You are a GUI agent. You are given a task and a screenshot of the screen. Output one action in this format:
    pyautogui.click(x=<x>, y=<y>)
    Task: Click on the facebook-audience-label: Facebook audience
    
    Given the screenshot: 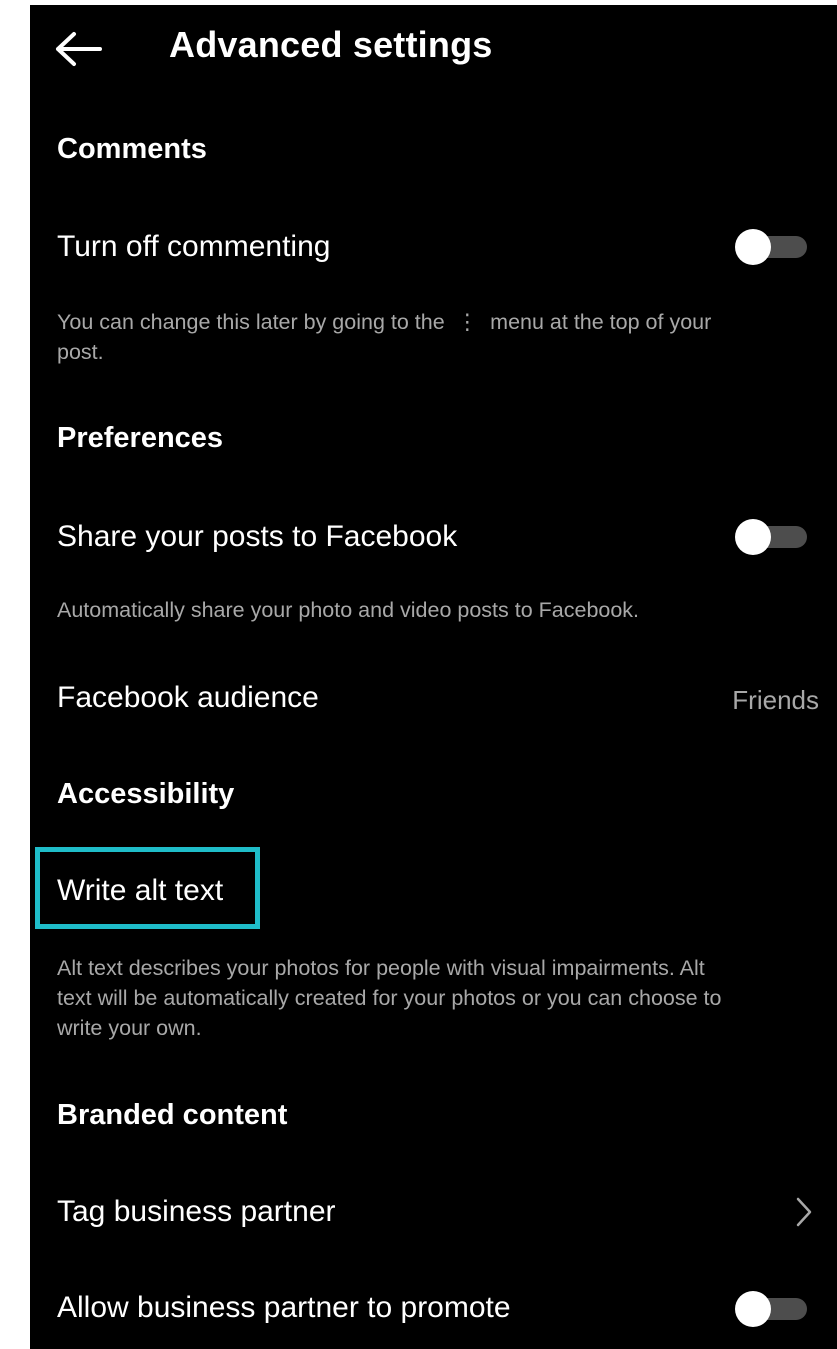 What is the action you would take?
    pyautogui.click(x=188, y=697)
    